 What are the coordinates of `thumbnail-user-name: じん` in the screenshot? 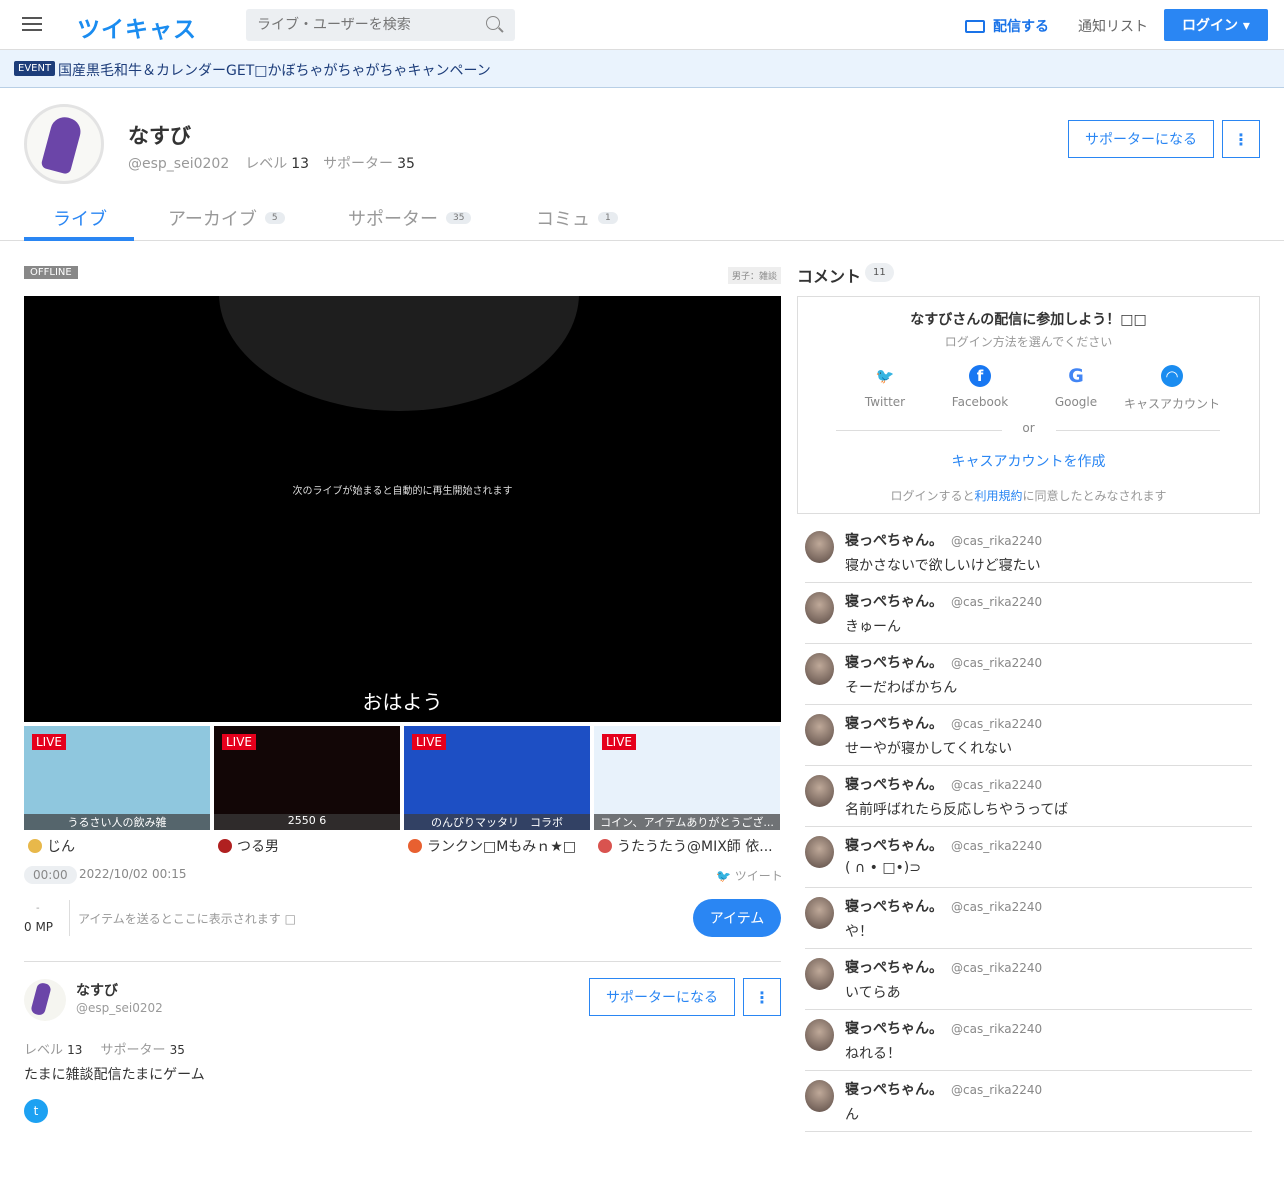 It's located at (61, 847).